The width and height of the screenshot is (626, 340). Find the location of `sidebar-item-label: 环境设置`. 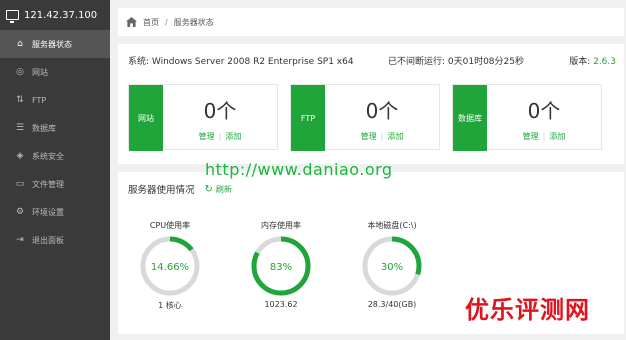

sidebar-item-label: 环境设置 is located at coordinates (48, 212).